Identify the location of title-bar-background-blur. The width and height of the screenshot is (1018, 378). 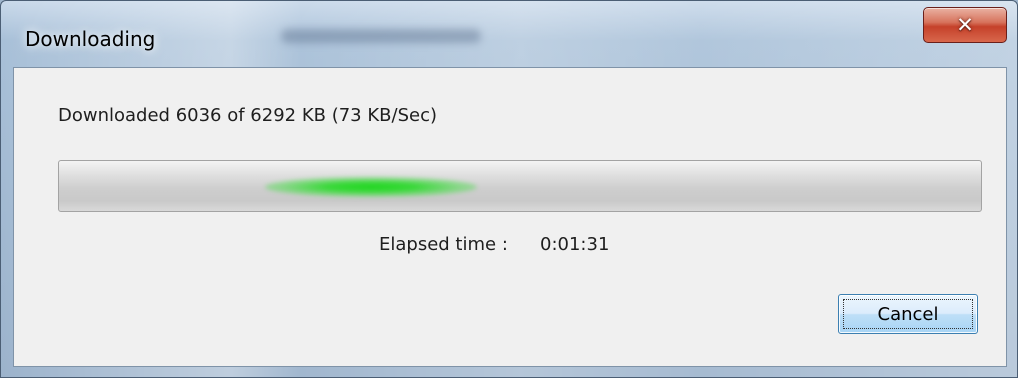
(381, 36).